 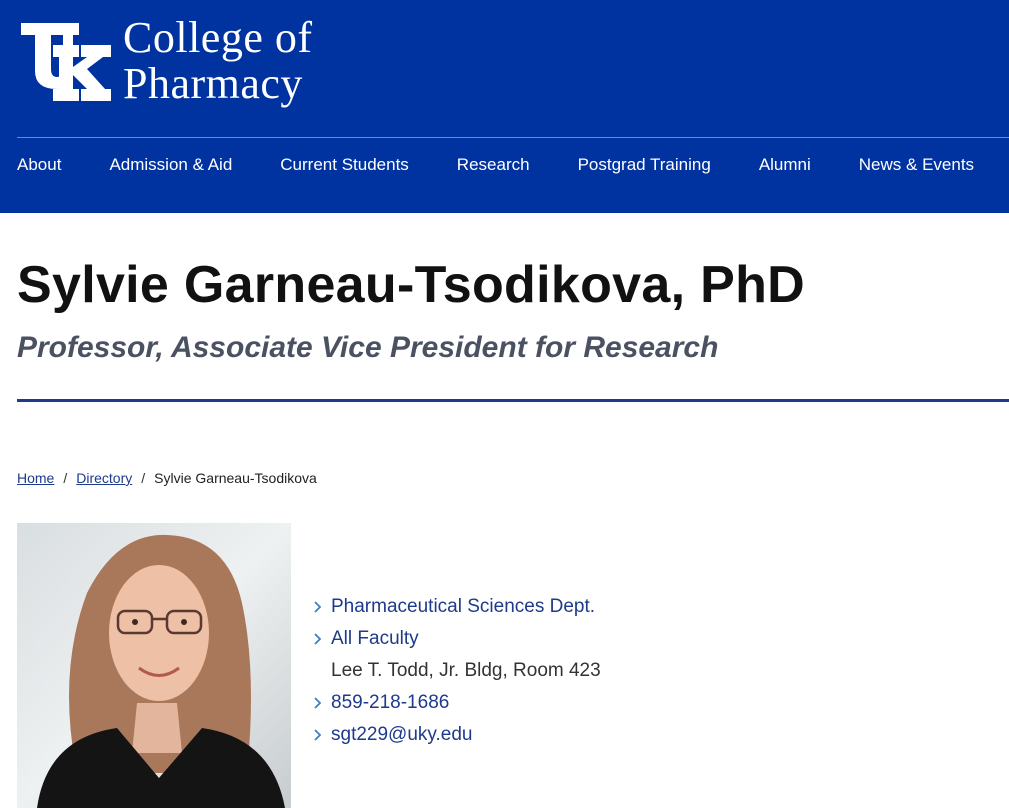 I want to click on page-title: Sylvie Garneau-Tsodikova, PhD, so click(x=411, y=285).